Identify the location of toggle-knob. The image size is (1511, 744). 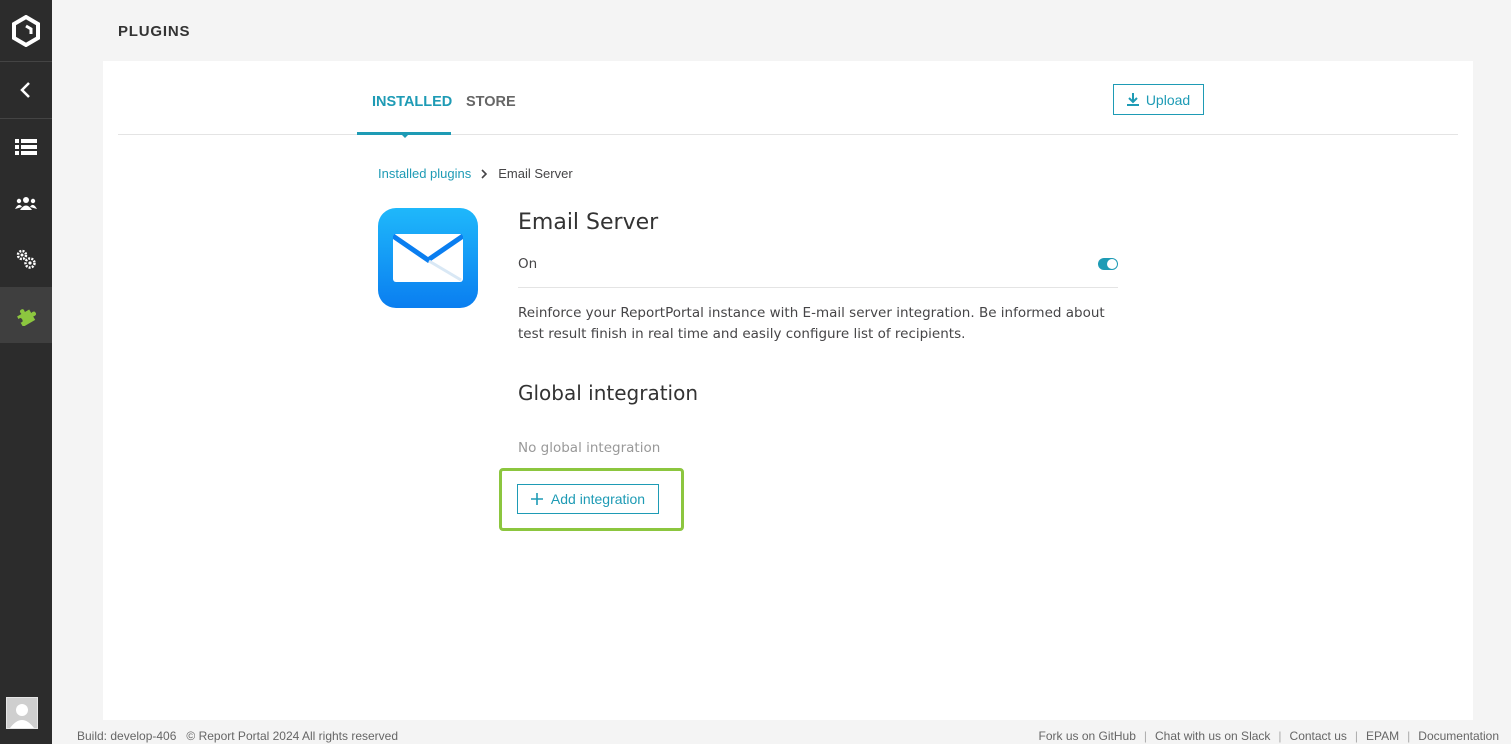
(1112, 264).